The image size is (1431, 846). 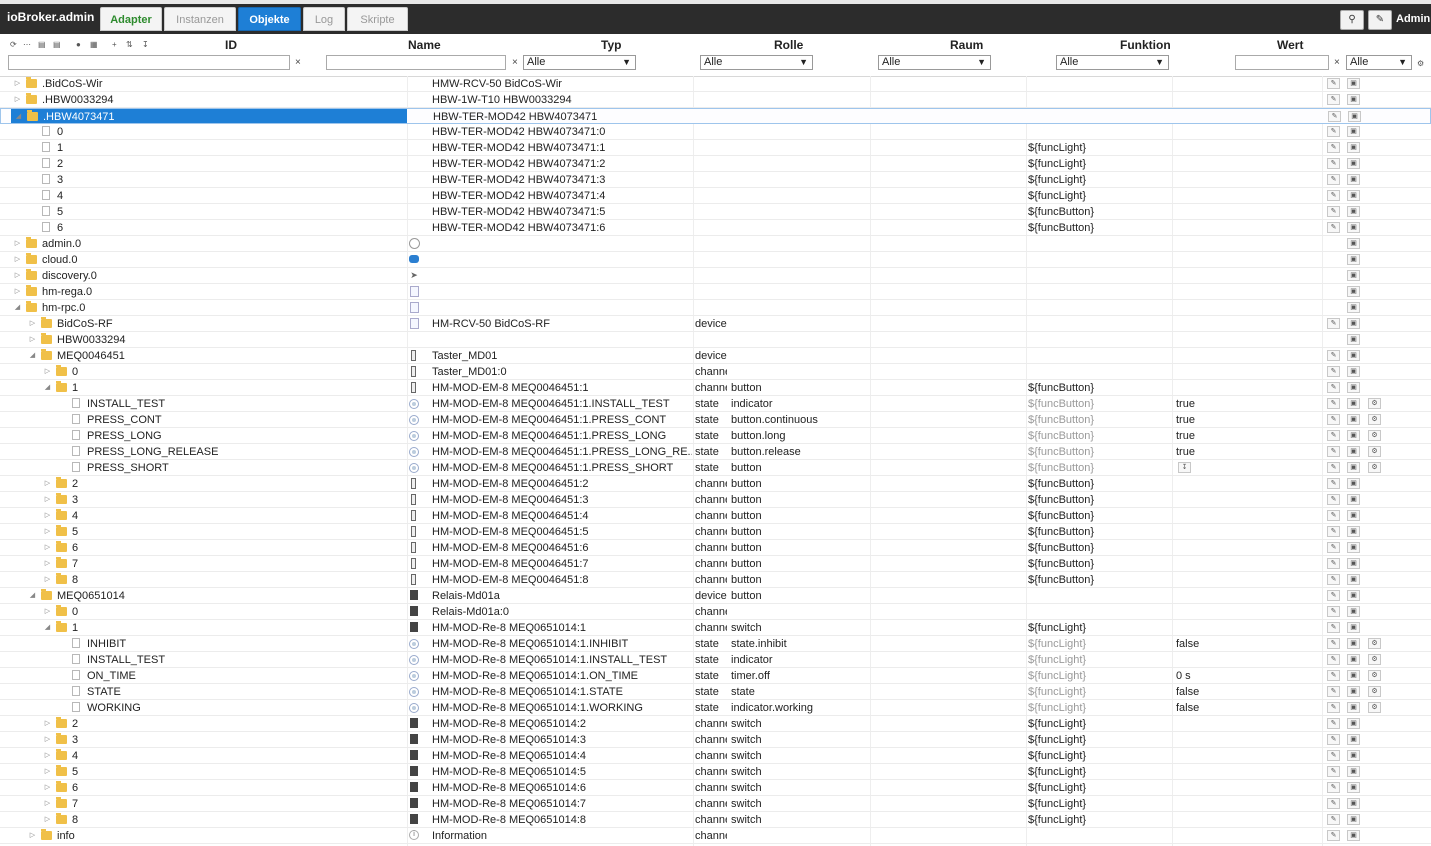 What do you see at coordinates (715, 100) in the screenshot?
I see `tree-row: ▷ .HBW0033294 HBW-1W-T10 HBW0033294 ✎ ▣` at bounding box center [715, 100].